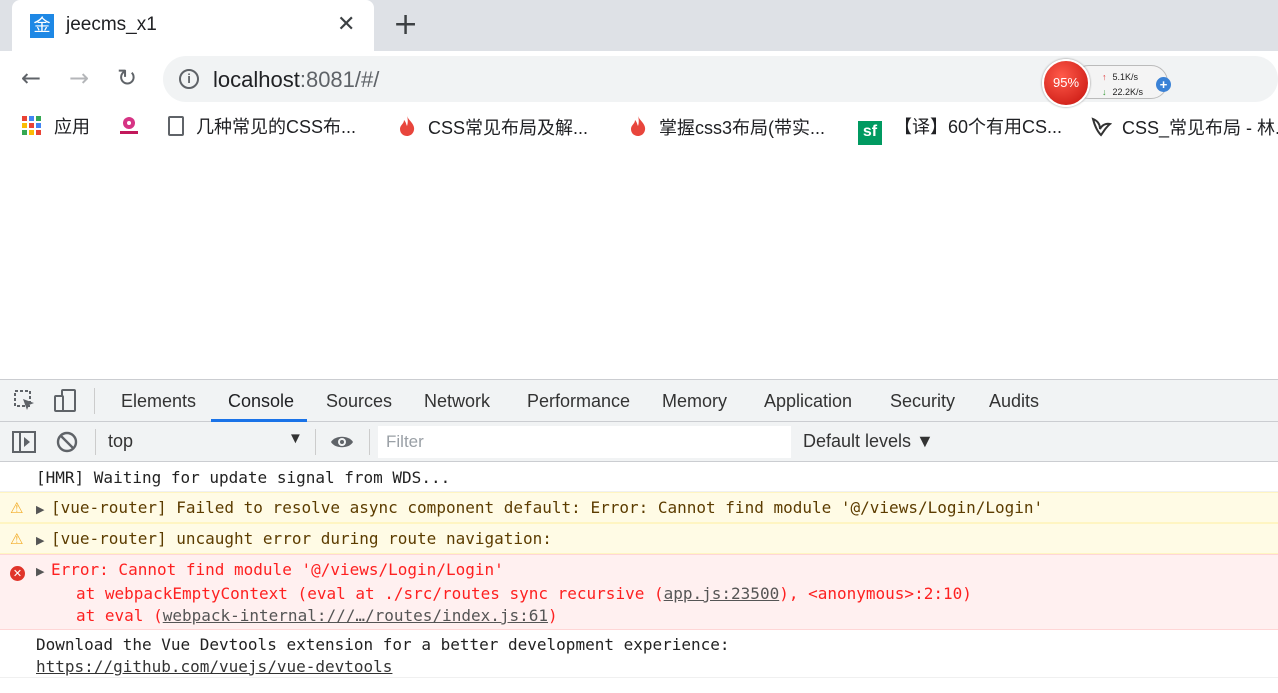 This screenshot has width=1278, height=693. What do you see at coordinates (17, 573) in the screenshot?
I see `error-icon: ✕` at bounding box center [17, 573].